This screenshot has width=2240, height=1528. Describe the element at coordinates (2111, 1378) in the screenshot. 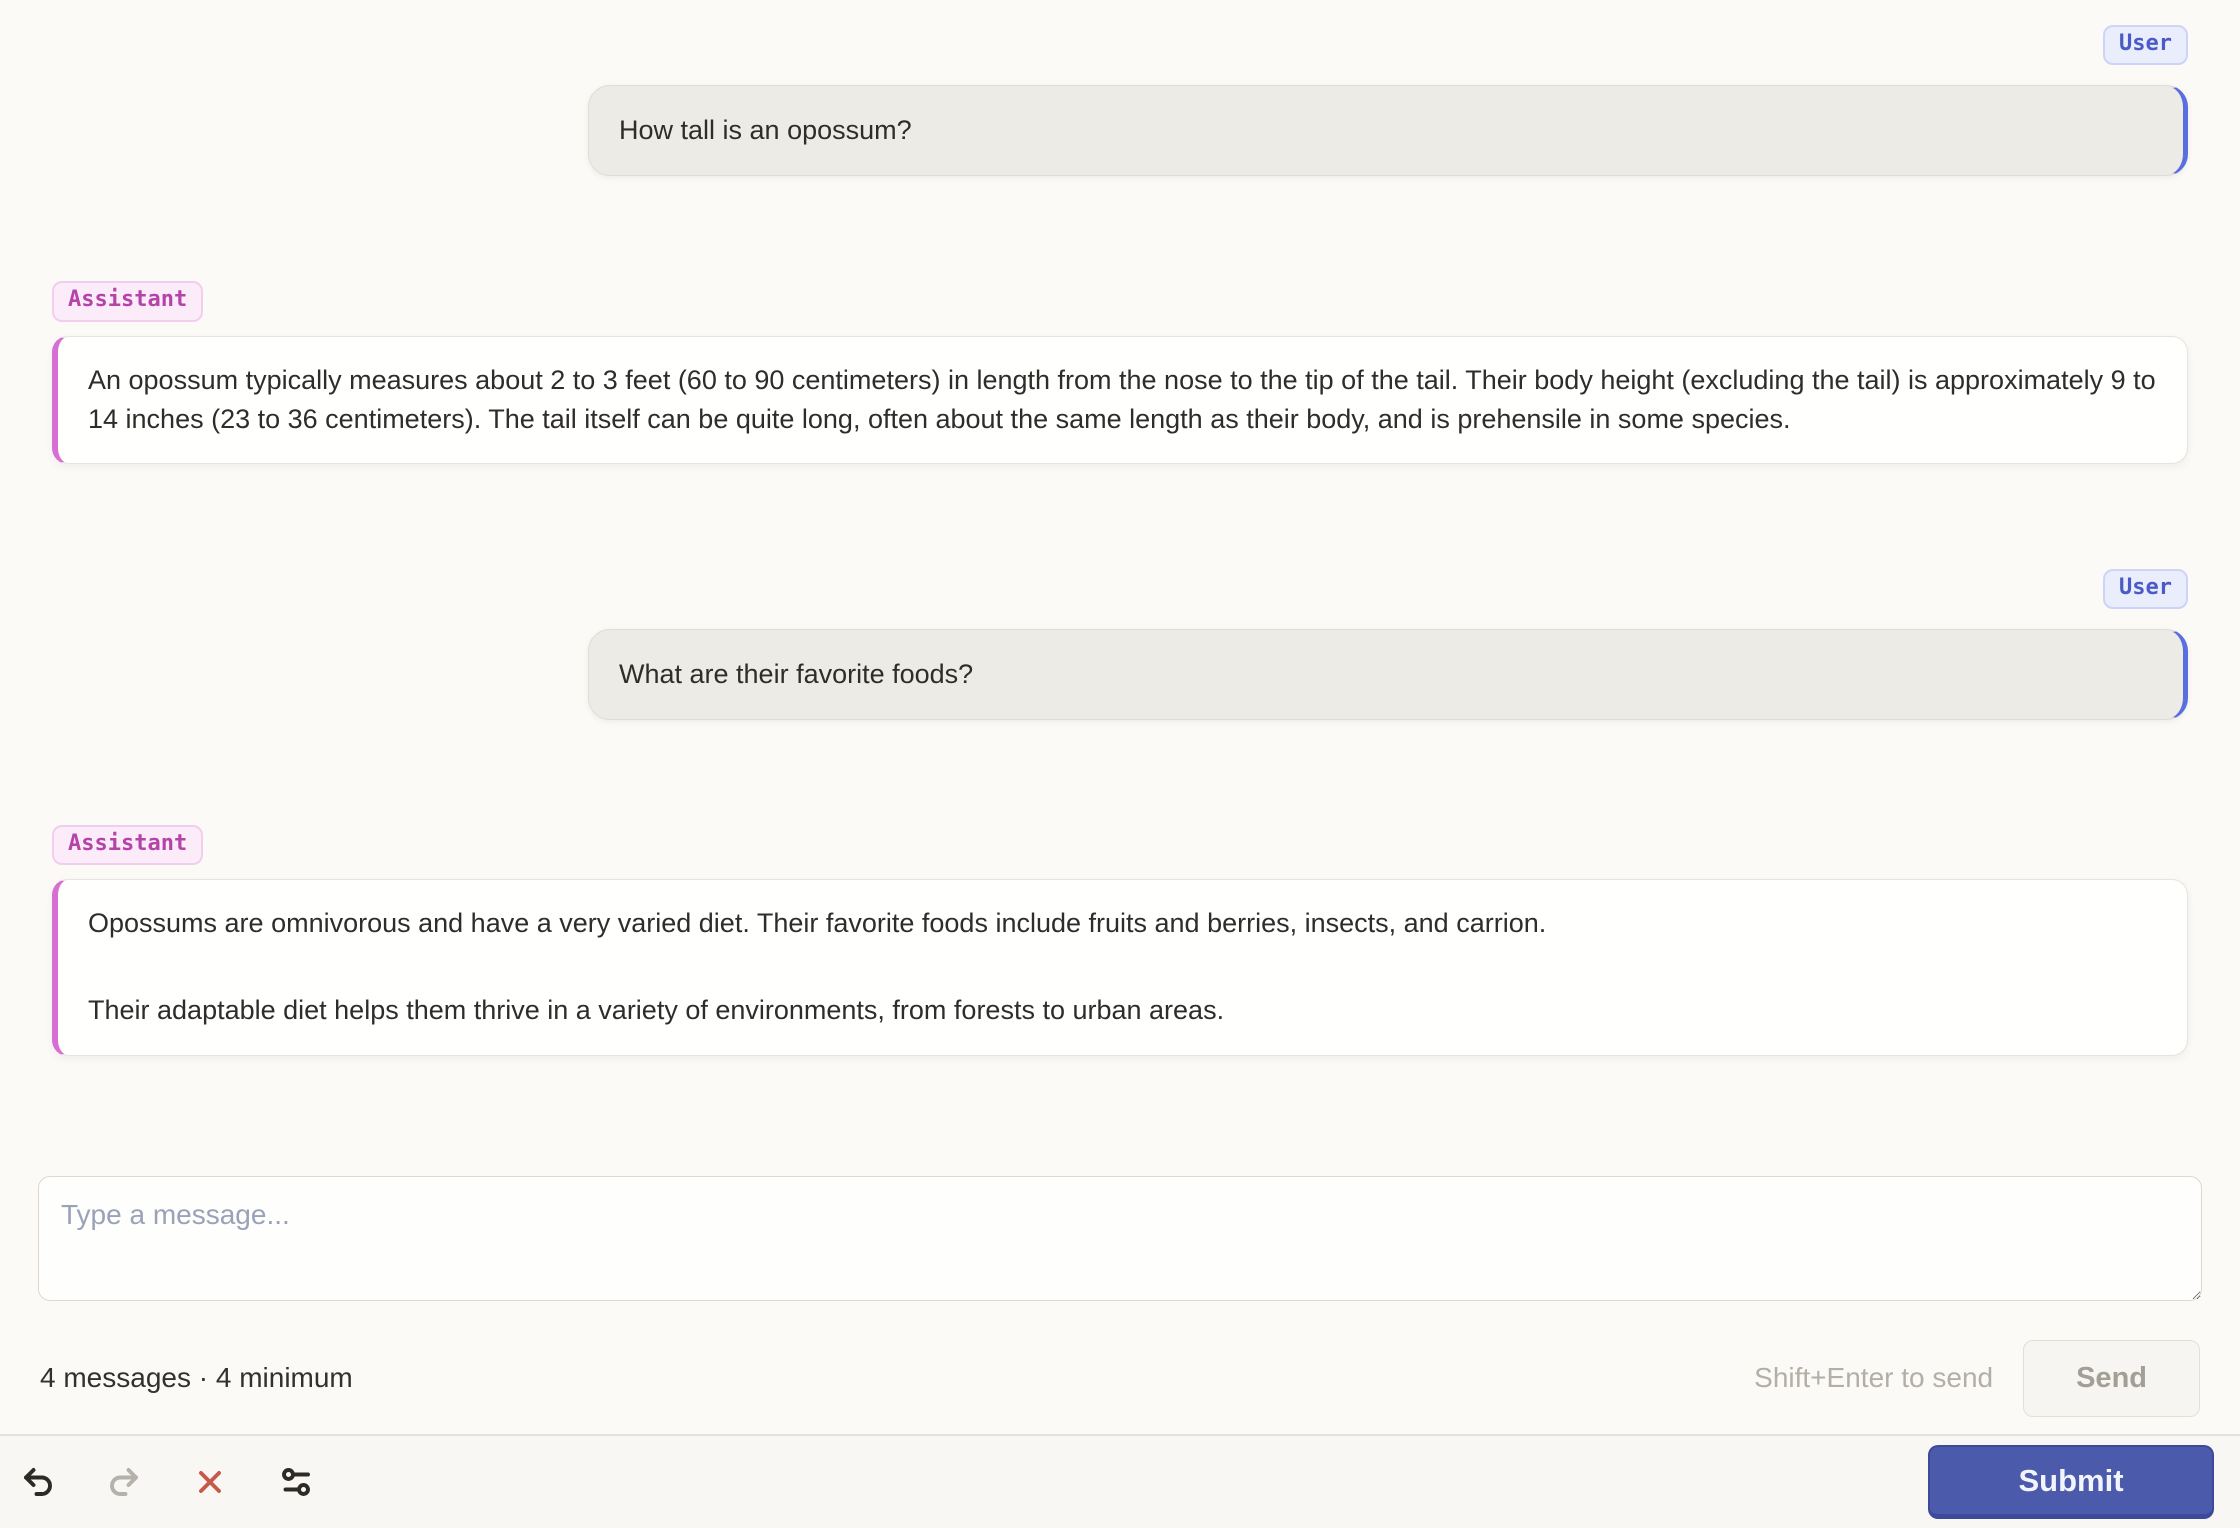

I see `send-button: Send` at that location.